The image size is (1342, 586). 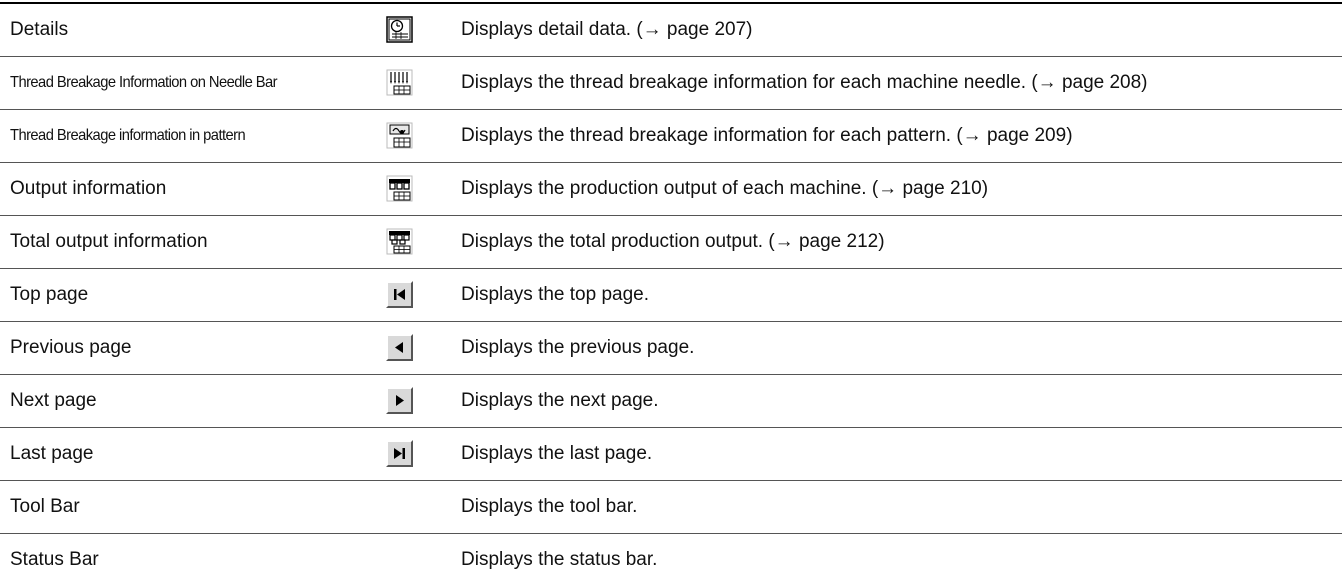 What do you see at coordinates (88, 188) in the screenshot?
I see `command-name: Output information` at bounding box center [88, 188].